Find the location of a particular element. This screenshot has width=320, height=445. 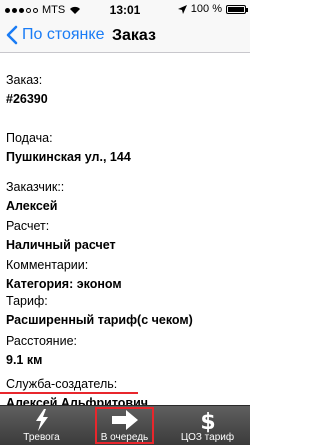

dollar-icon: $ is located at coordinates (207, 421).